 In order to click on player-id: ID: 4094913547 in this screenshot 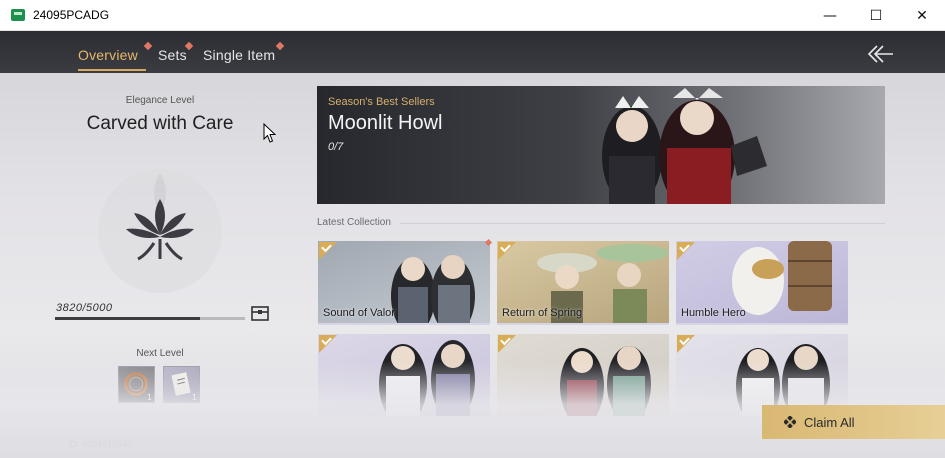, I will do `click(100, 444)`.